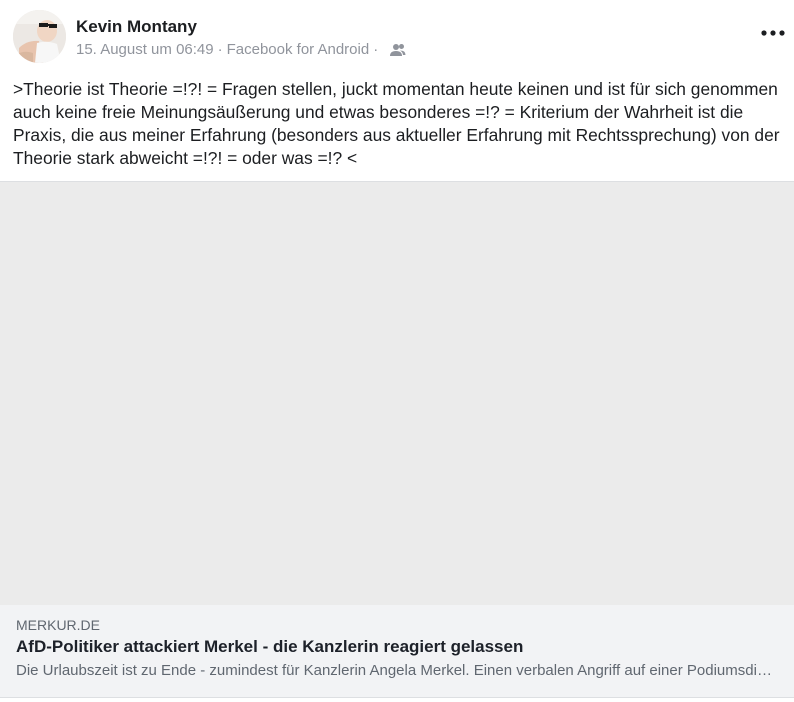 The height and width of the screenshot is (702, 794). Describe the element at coordinates (145, 49) in the screenshot. I see `post-timestamp: 15. August um 06:49` at that location.